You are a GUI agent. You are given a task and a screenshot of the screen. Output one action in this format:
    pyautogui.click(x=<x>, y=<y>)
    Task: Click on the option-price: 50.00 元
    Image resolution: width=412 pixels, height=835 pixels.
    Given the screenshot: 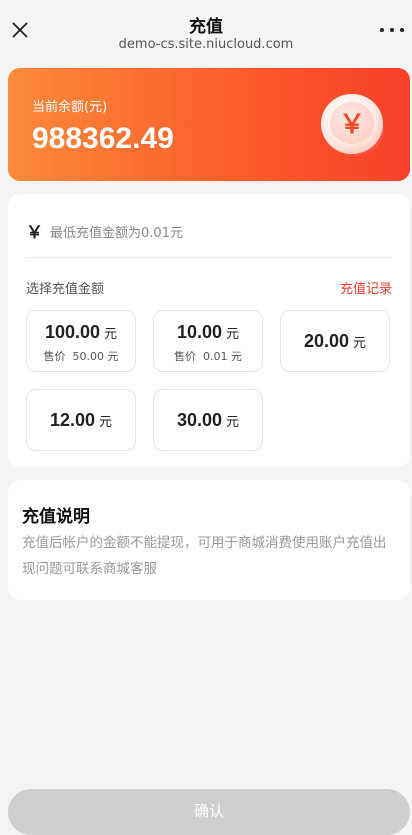 What is the action you would take?
    pyautogui.click(x=95, y=356)
    